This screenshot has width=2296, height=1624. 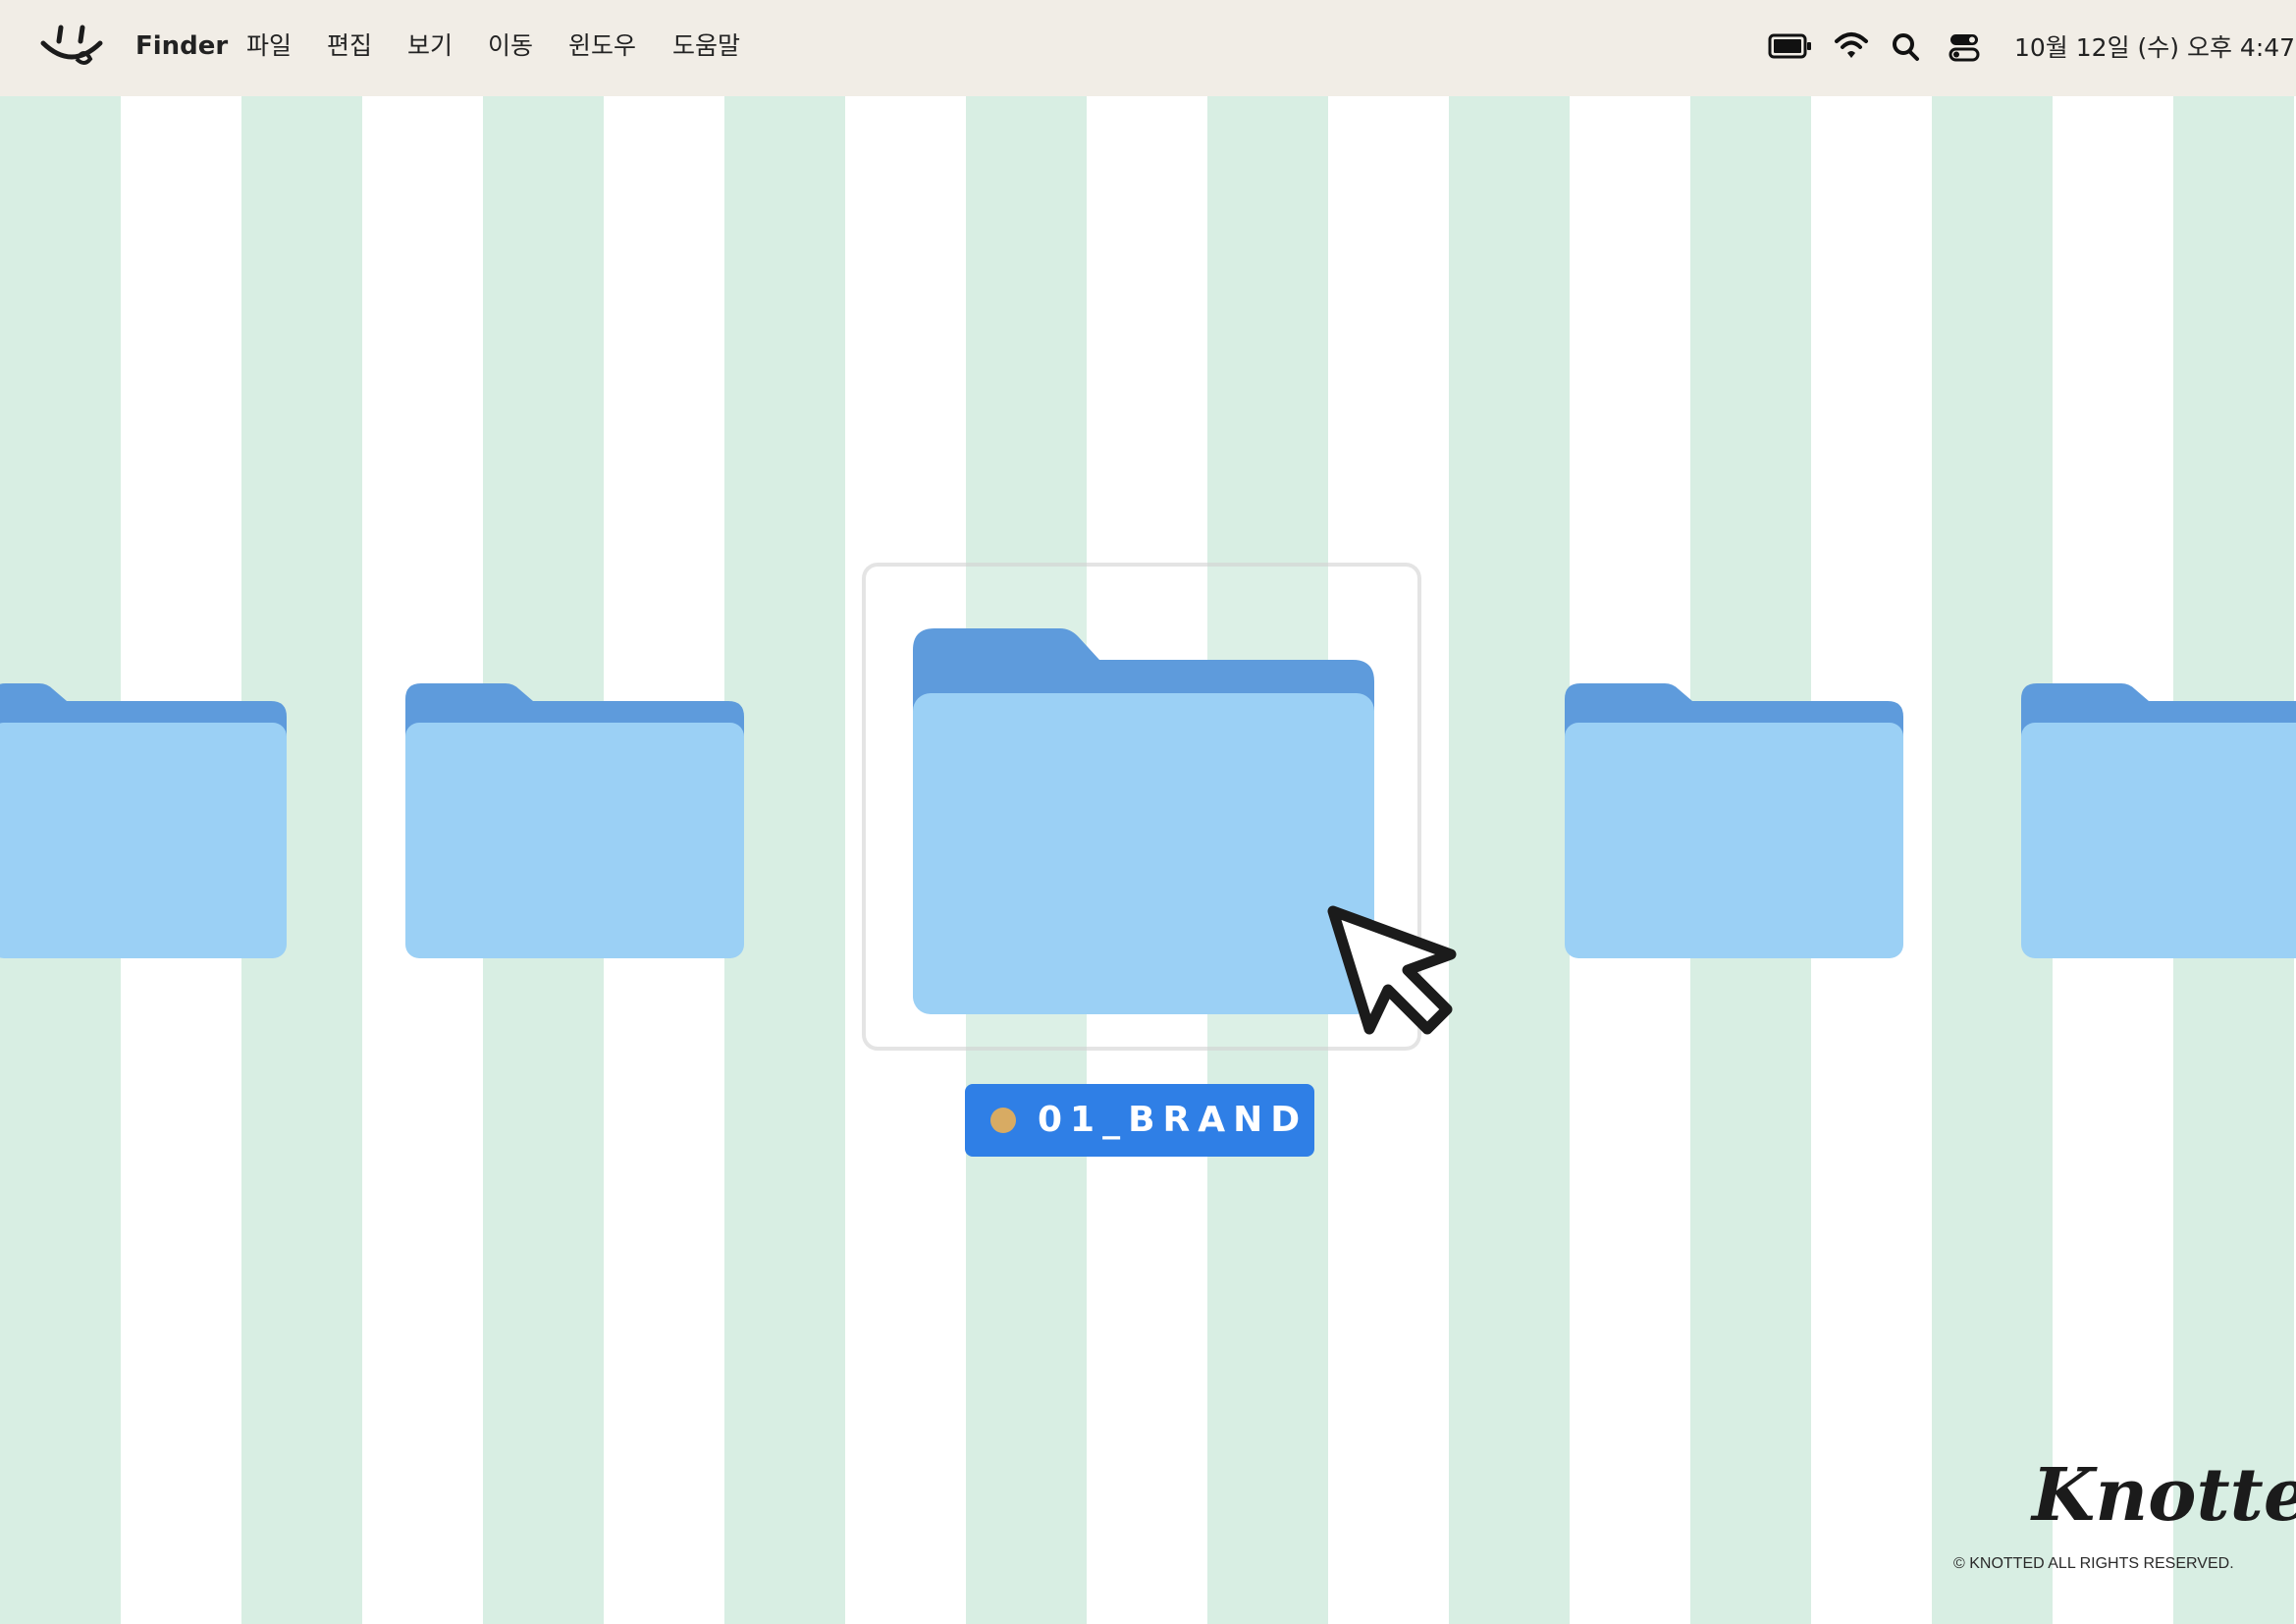 I want to click on wifi-icon, so click(x=1852, y=46).